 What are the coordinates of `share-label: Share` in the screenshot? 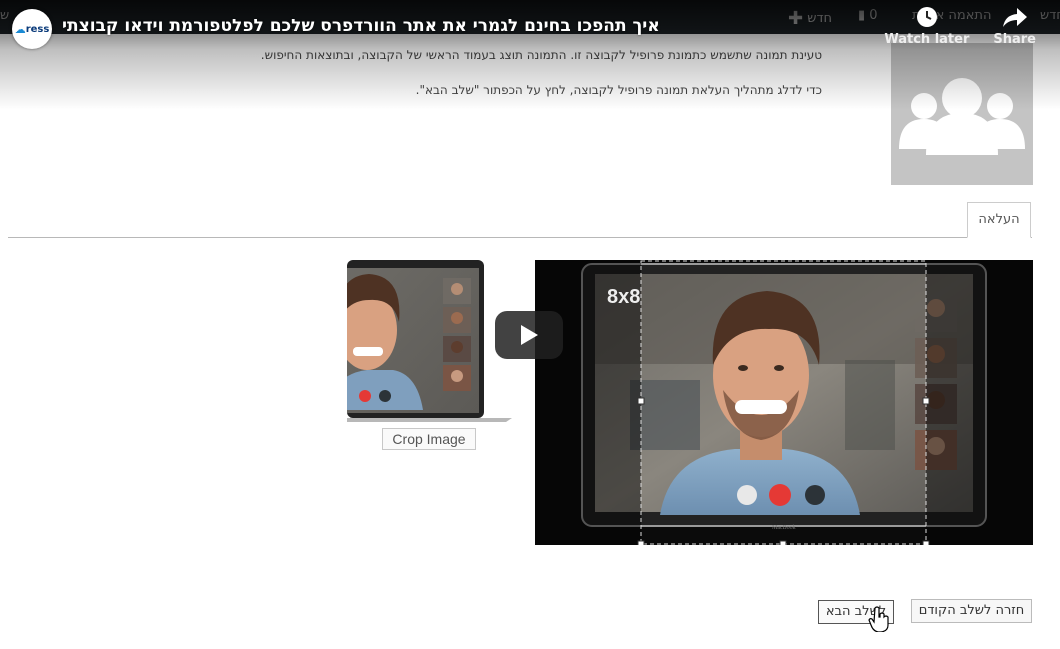 It's located at (1014, 39).